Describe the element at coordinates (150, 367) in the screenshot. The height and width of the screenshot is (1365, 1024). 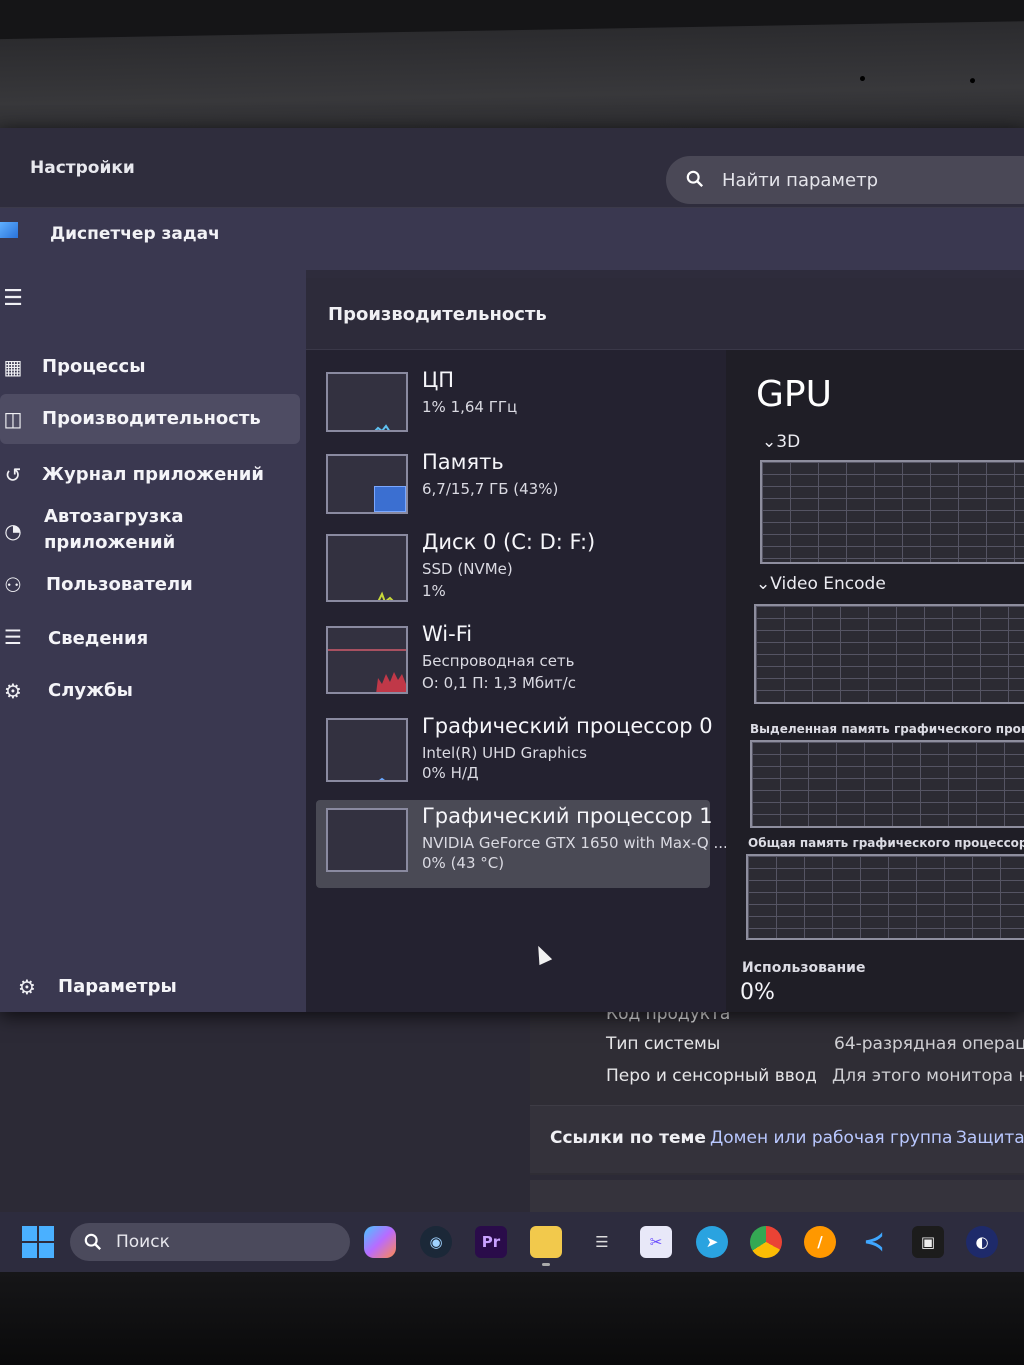
I see `sidebar-item-processes: ▦ Процессы` at that location.